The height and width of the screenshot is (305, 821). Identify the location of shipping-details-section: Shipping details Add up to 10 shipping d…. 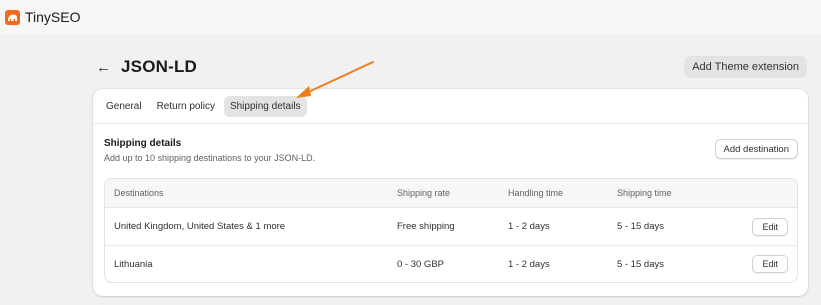
(450, 143).